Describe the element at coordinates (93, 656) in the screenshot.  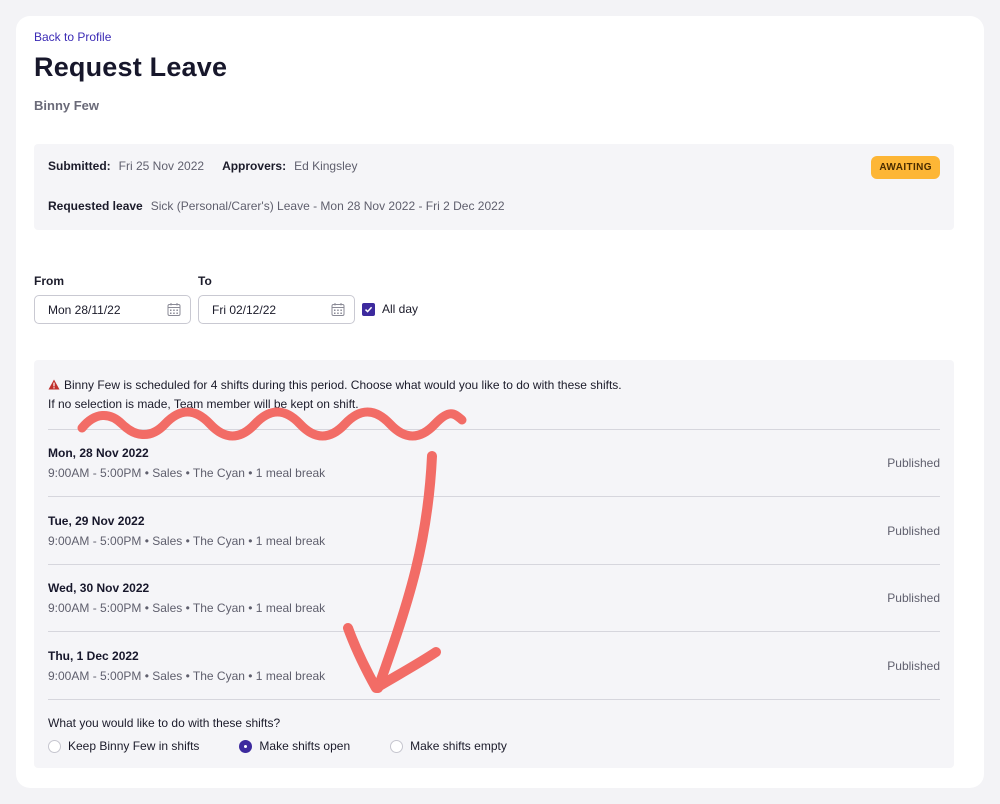
I see `shift-date: Thu, 1 Dec 2022` at that location.